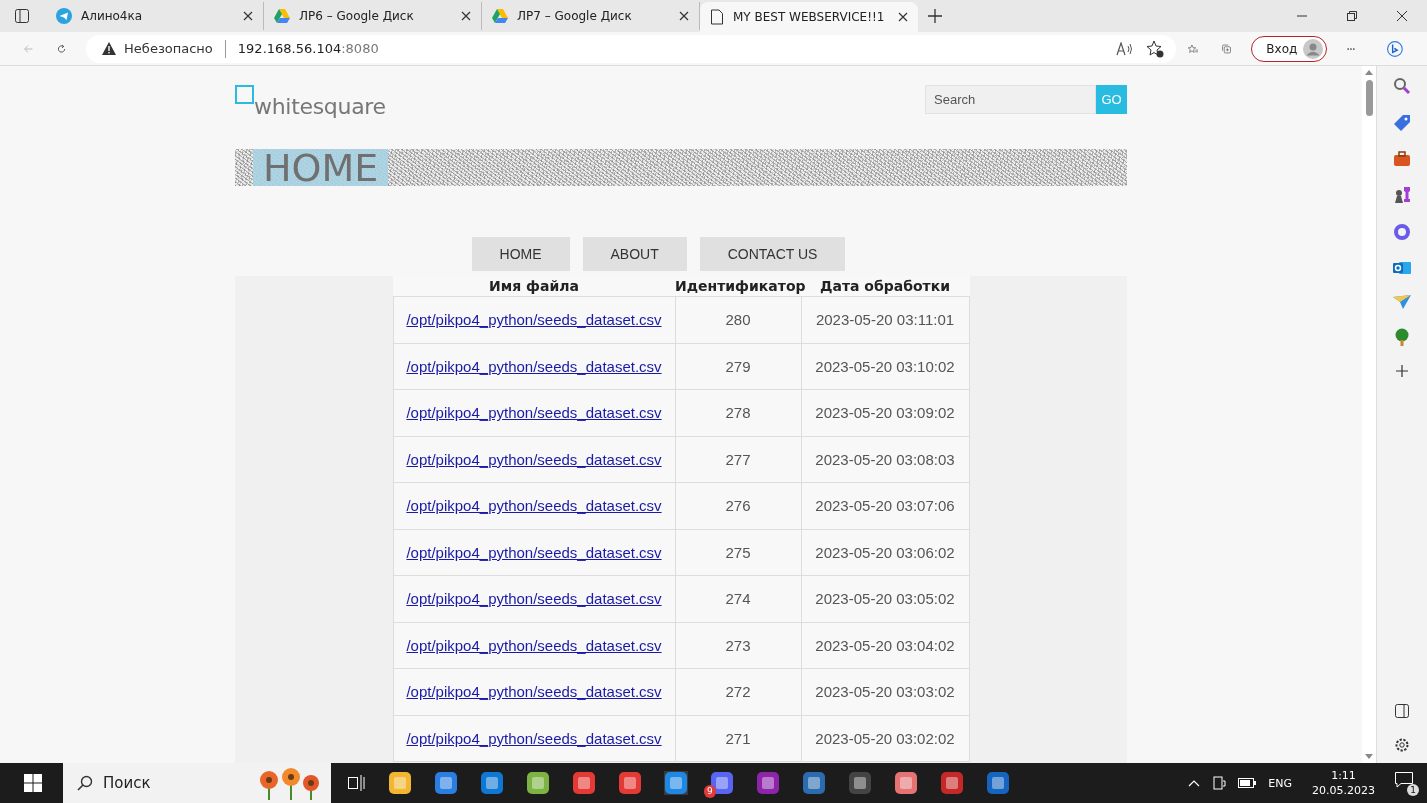 The image size is (1427, 803). I want to click on table-cell: 279, so click(738, 366).